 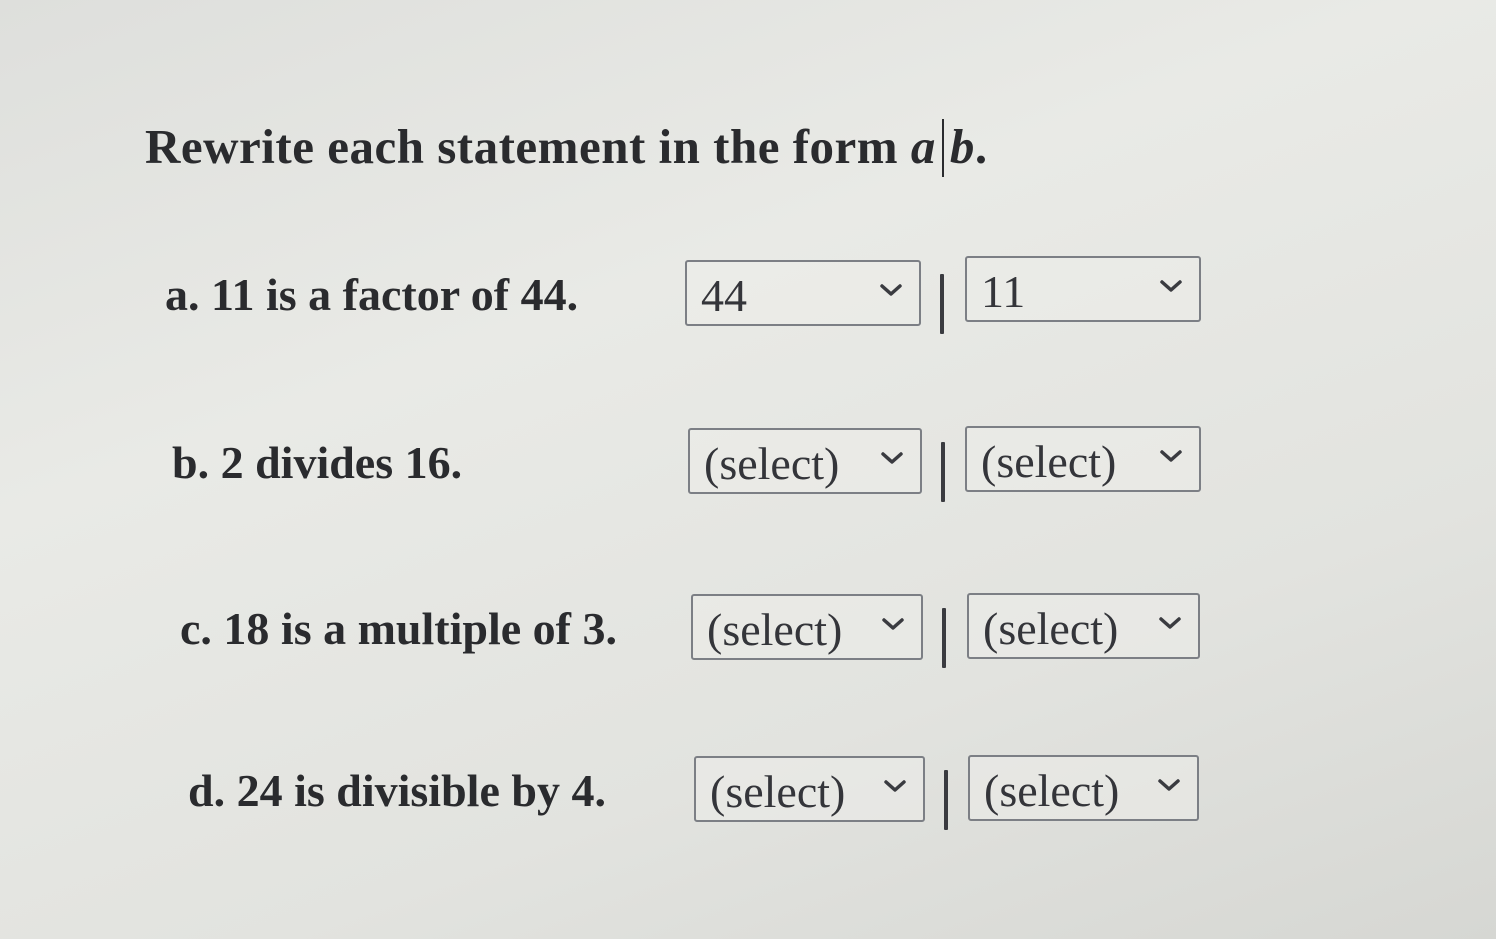 I want to click on question-row-b: b. 2 divides 16. (select) (select), so click(x=748, y=464).